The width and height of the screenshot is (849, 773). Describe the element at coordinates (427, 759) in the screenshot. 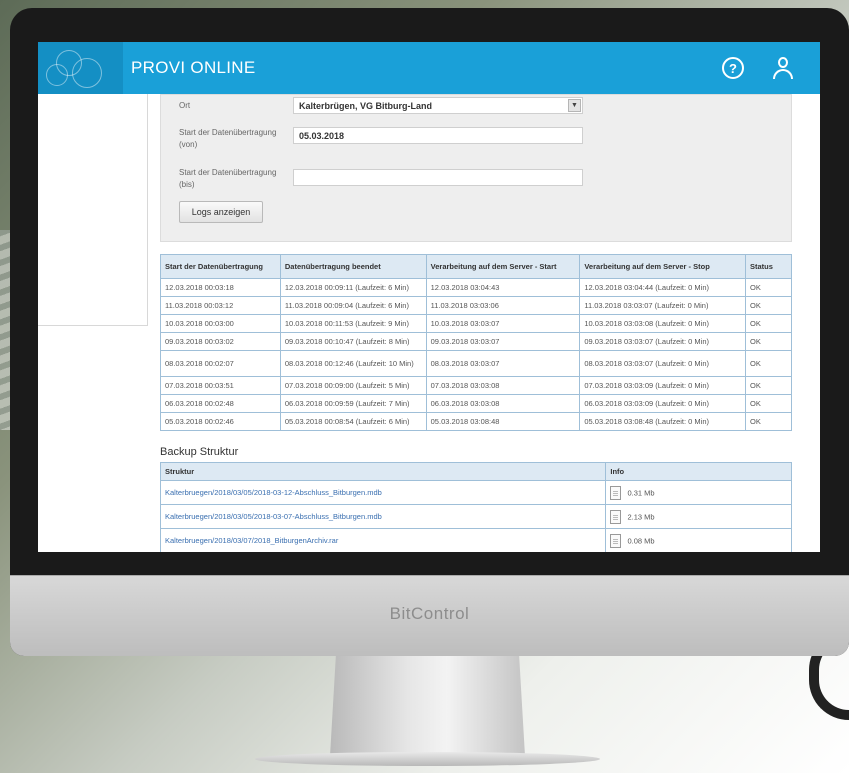

I see `monitor-stand-base` at that location.